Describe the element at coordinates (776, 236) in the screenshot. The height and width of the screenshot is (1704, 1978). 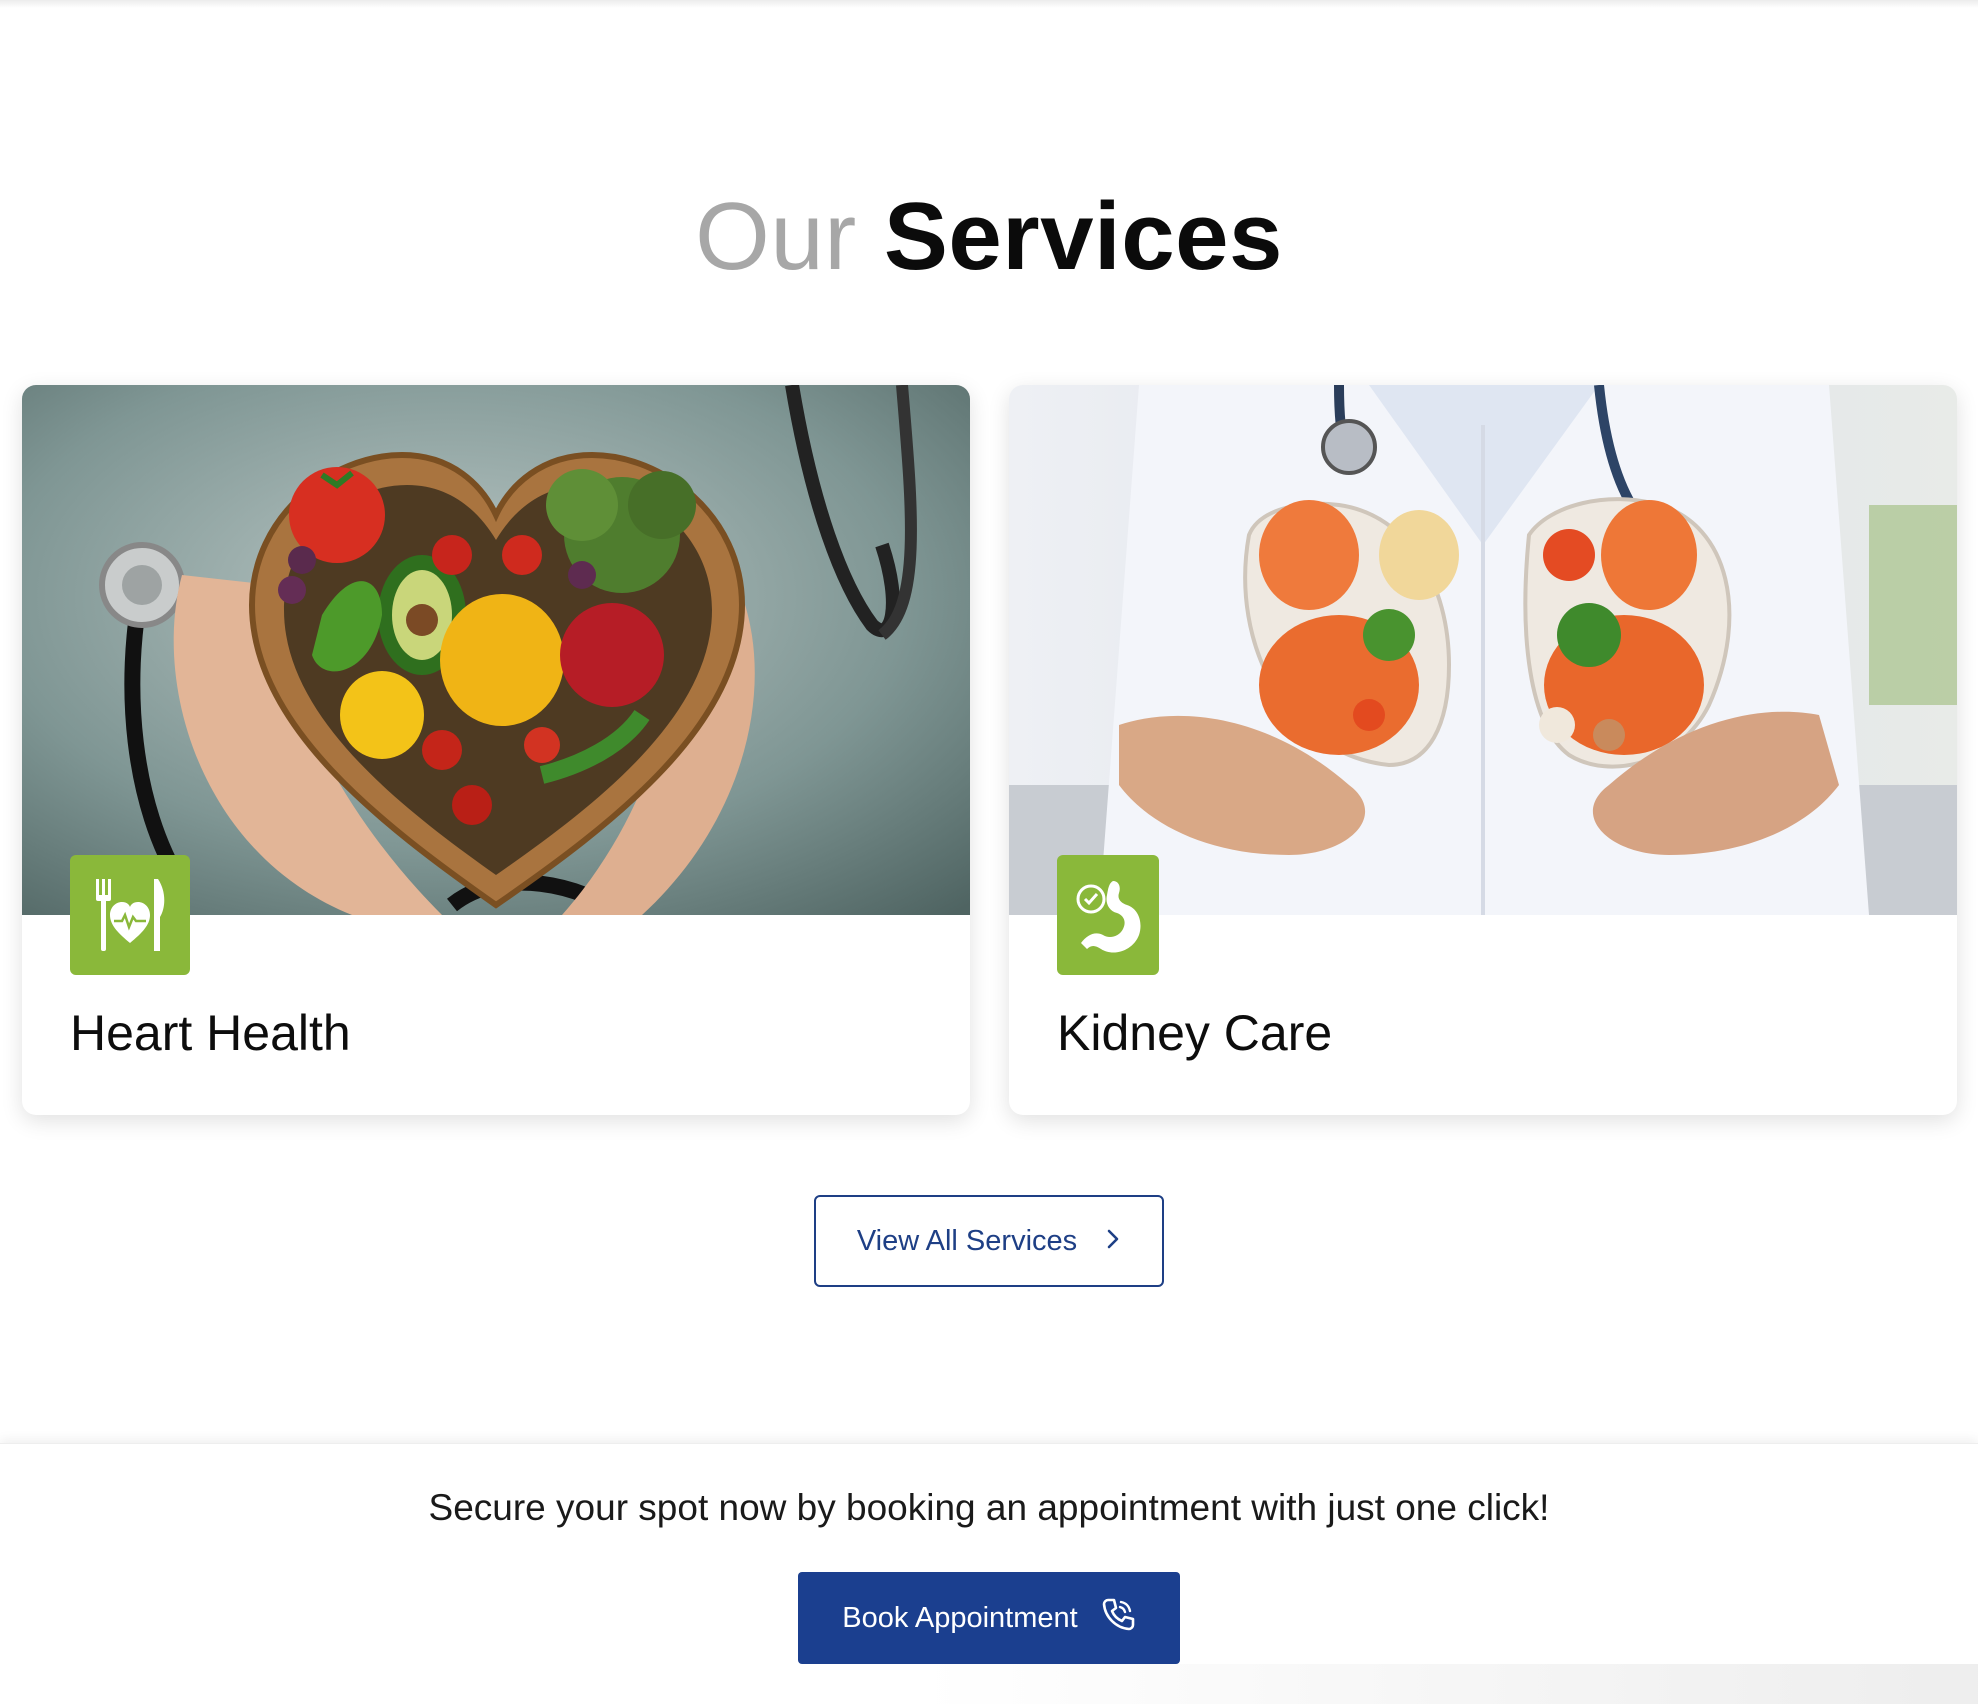
I see `section-title-muted: Our` at that location.